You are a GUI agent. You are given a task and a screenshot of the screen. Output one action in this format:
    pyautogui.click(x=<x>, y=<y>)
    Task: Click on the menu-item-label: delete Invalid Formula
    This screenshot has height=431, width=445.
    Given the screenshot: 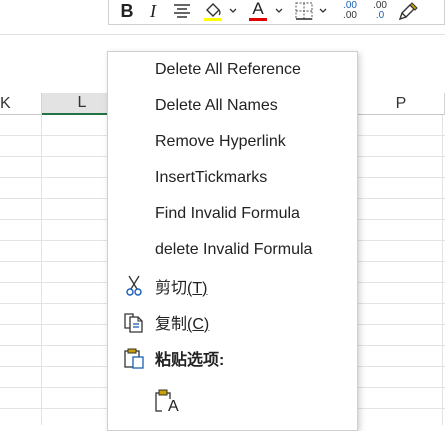 What is the action you would take?
    pyautogui.click(x=234, y=249)
    